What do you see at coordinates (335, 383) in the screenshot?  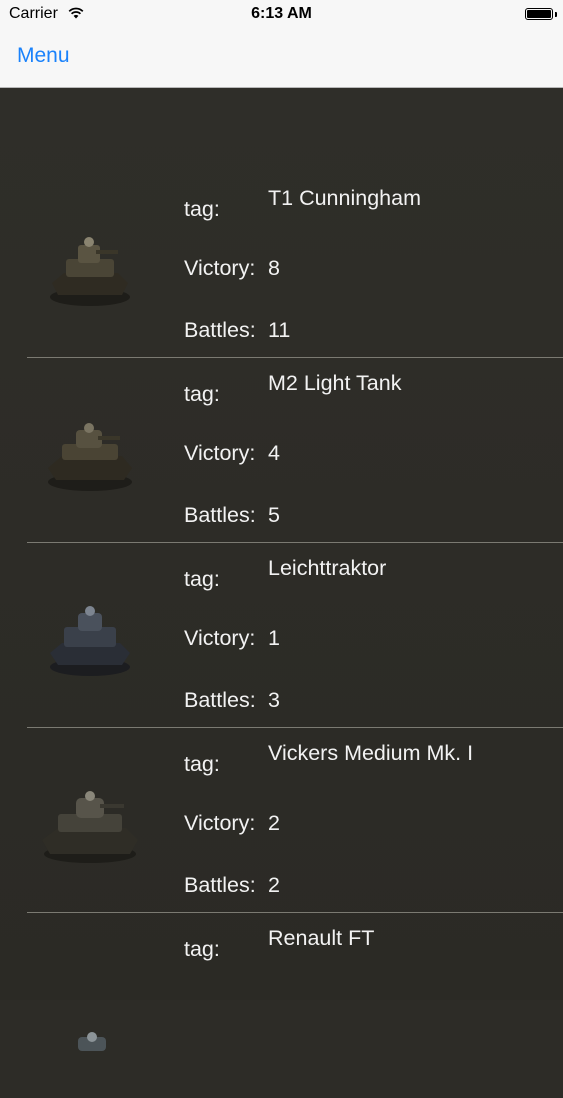 I see `tank-name: M2 Light Tank` at bounding box center [335, 383].